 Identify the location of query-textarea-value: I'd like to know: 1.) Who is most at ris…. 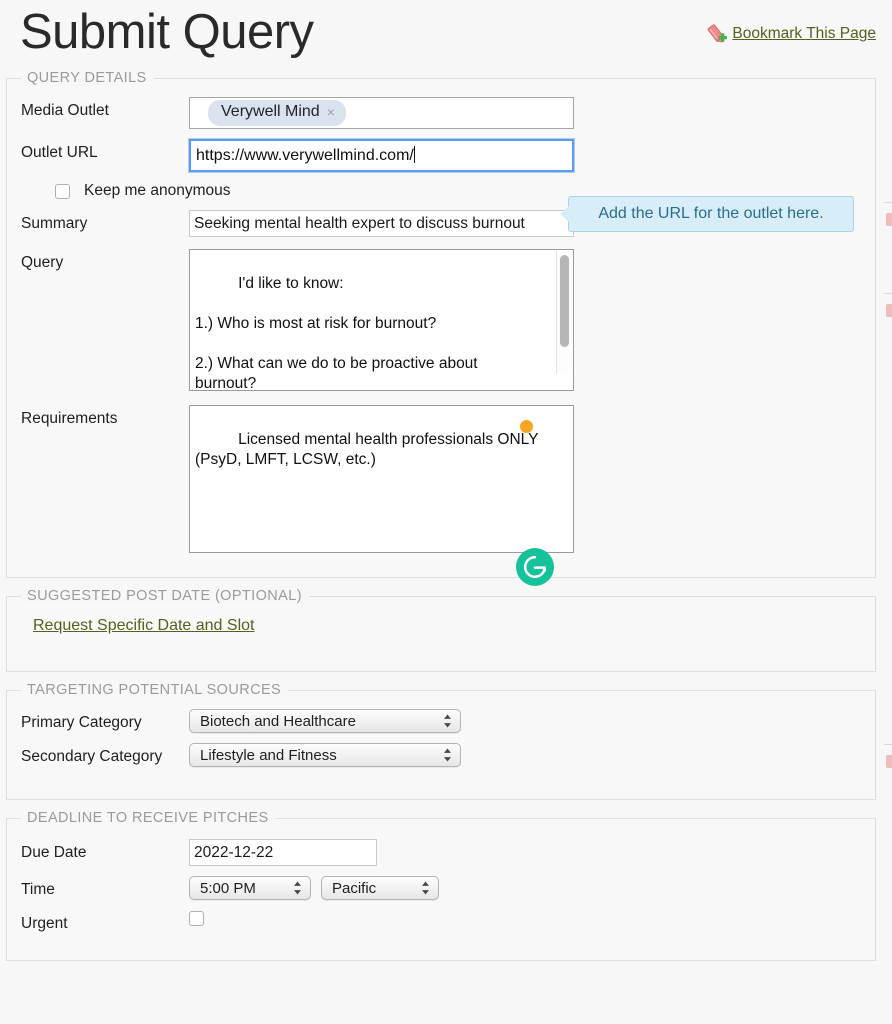
(336, 333).